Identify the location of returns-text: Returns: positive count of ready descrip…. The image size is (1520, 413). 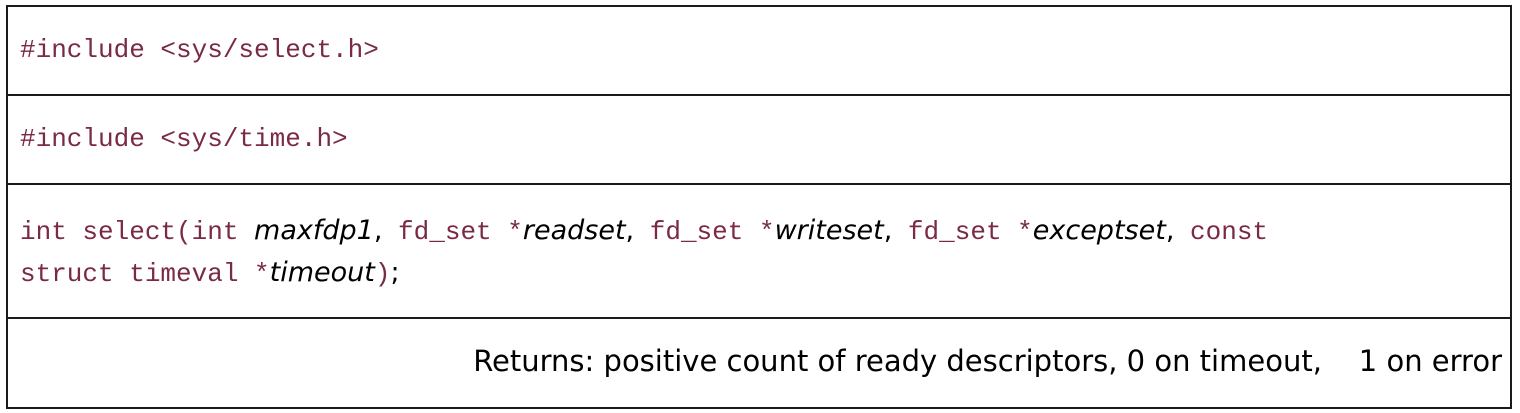
(987, 361).